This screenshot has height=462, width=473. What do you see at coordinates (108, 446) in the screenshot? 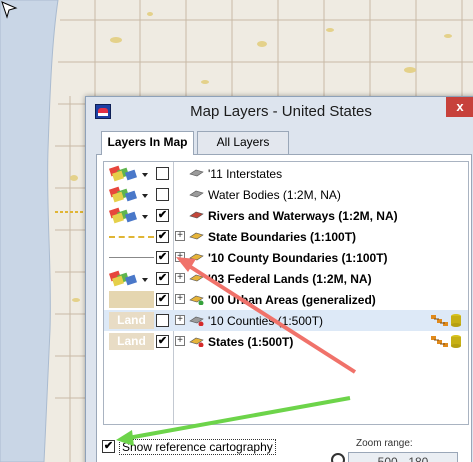
I see `show-reference-checkbox: ✔` at bounding box center [108, 446].